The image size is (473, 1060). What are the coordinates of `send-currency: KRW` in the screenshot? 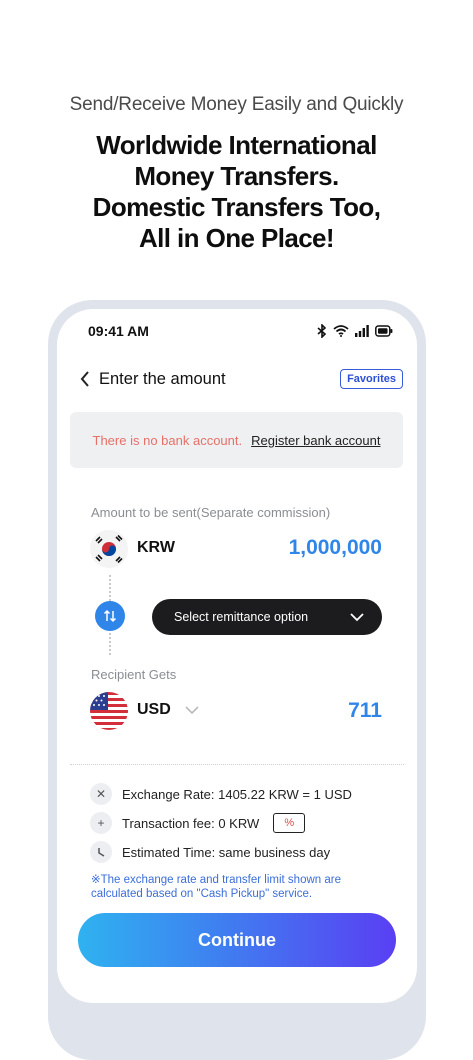 It's located at (156, 548).